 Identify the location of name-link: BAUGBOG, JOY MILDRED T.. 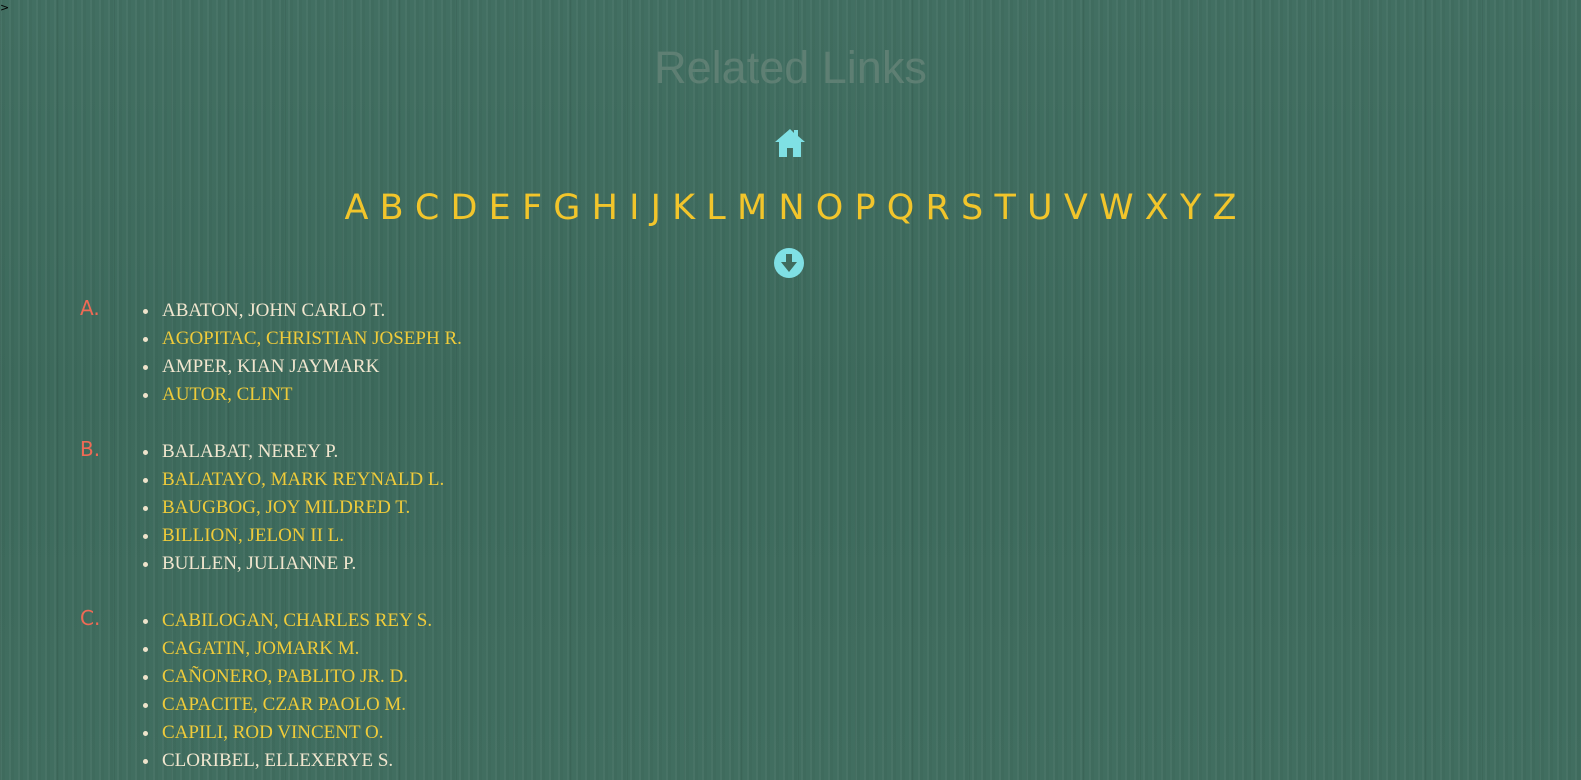
(293, 508).